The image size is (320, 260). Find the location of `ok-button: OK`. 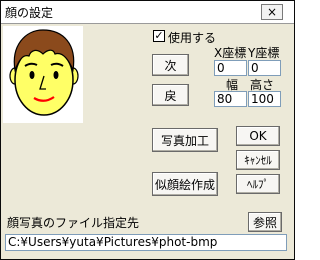

ok-button: OK is located at coordinates (258, 136).